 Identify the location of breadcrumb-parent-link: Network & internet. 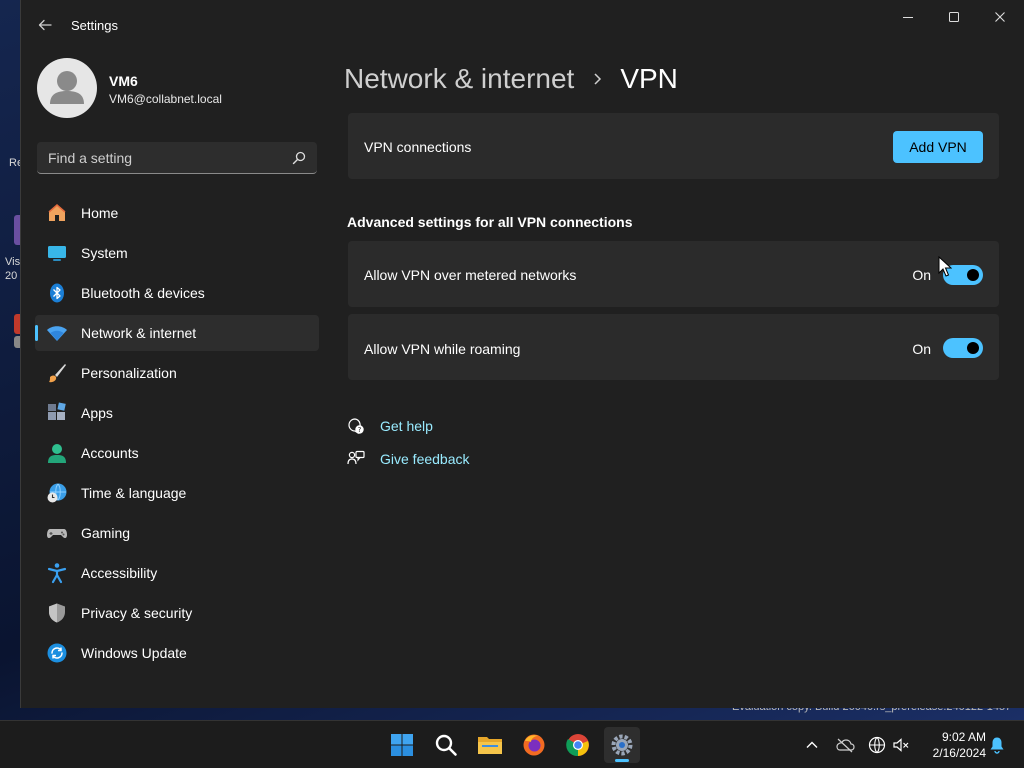
(459, 79).